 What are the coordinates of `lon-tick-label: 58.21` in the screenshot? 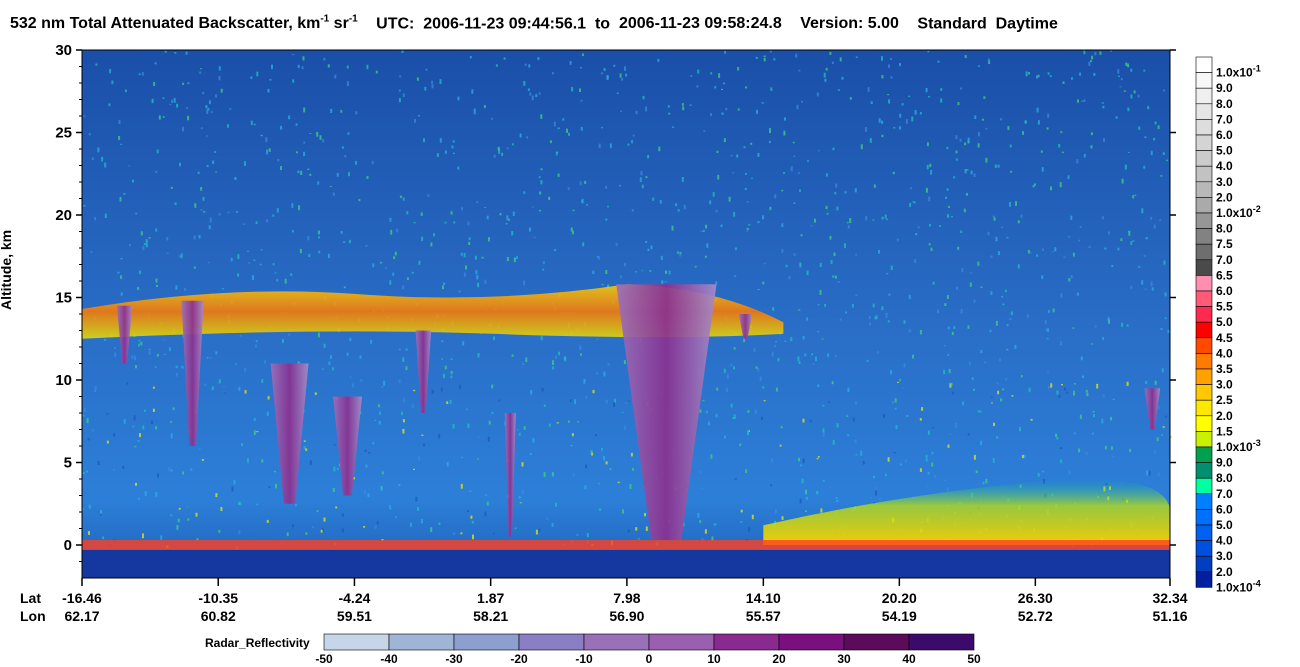 It's located at (491, 616).